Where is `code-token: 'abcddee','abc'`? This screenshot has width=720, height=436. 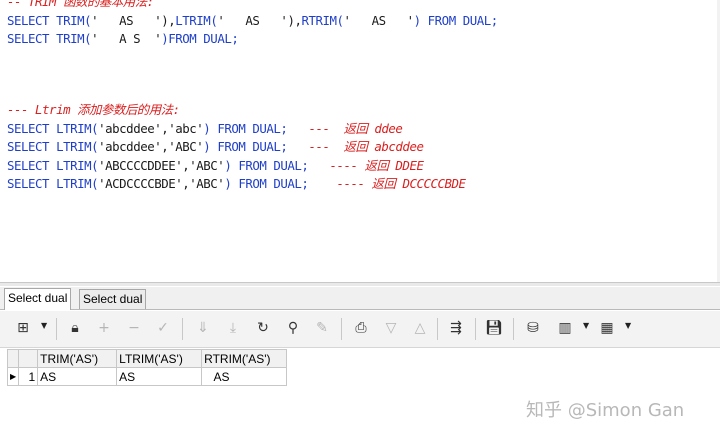 code-token: 'abcddee','abc' is located at coordinates (151, 128).